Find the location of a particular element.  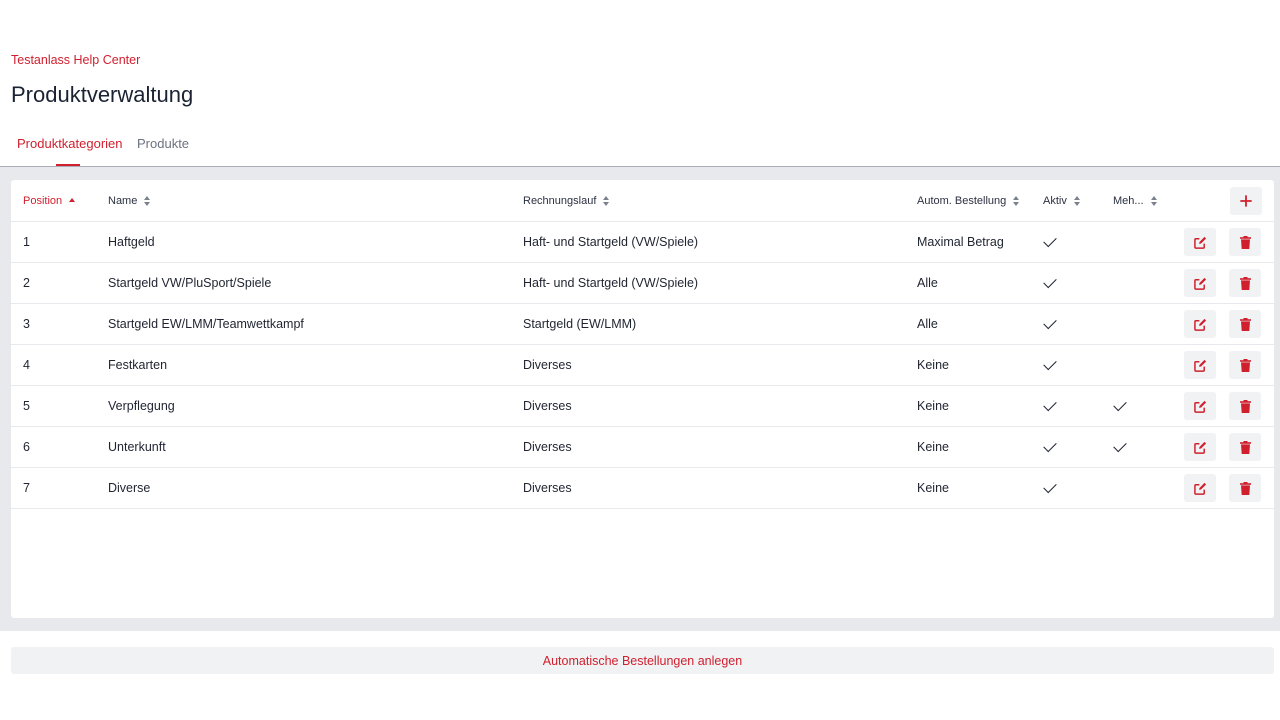

sort-ascending-icon is located at coordinates (72, 200).